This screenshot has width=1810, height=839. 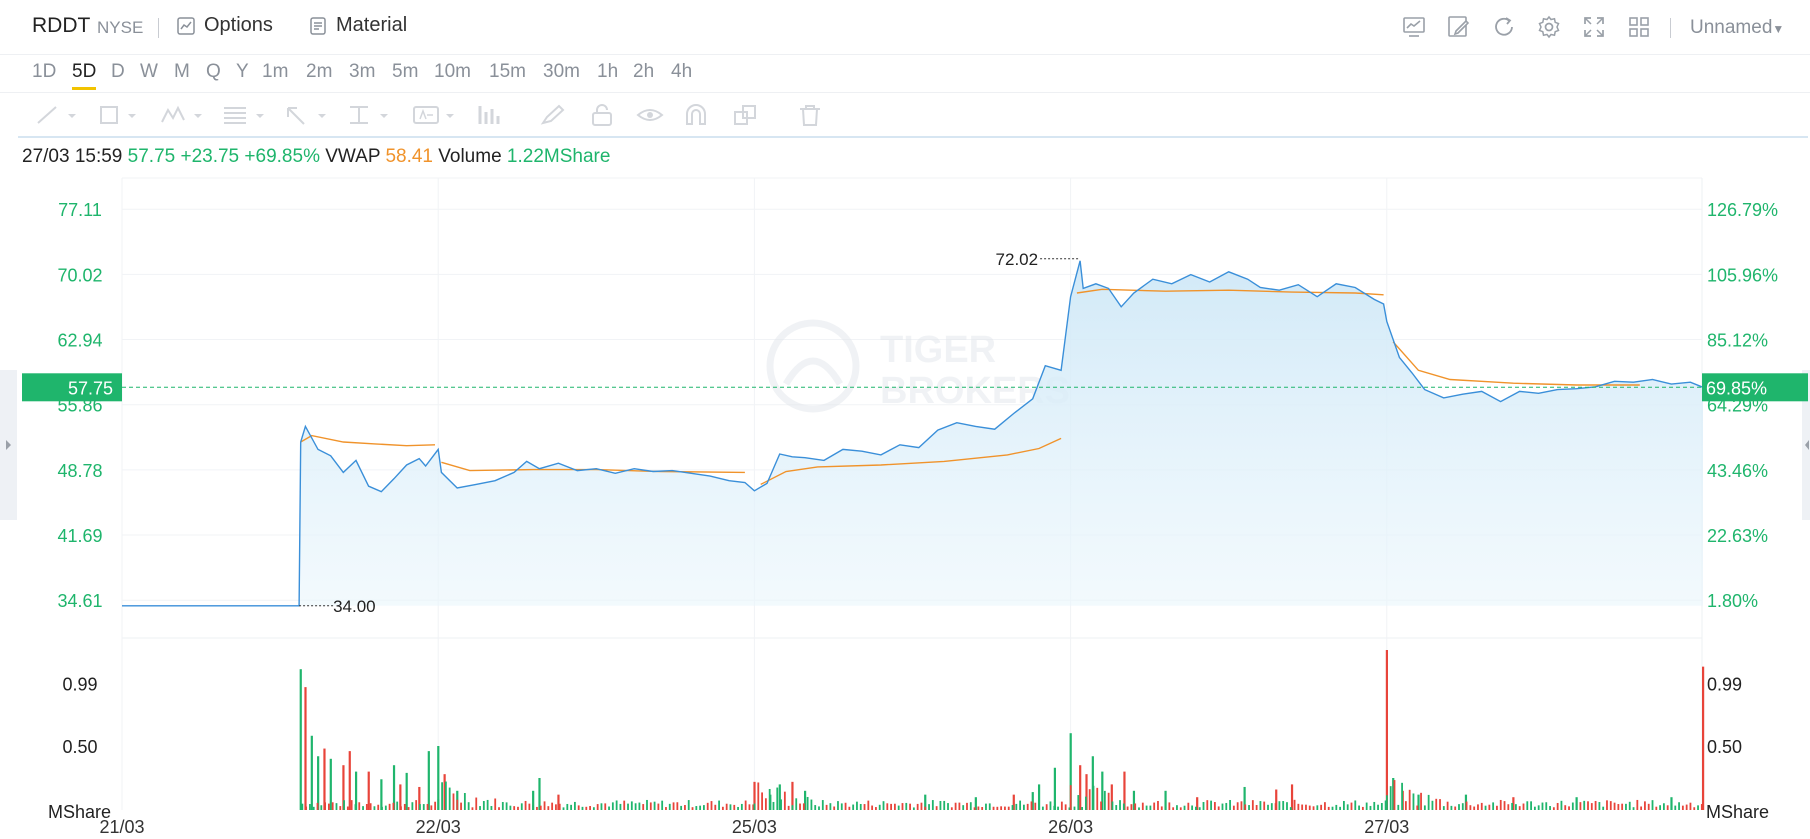 I want to click on left-axis-label: 41.69, so click(x=79, y=536).